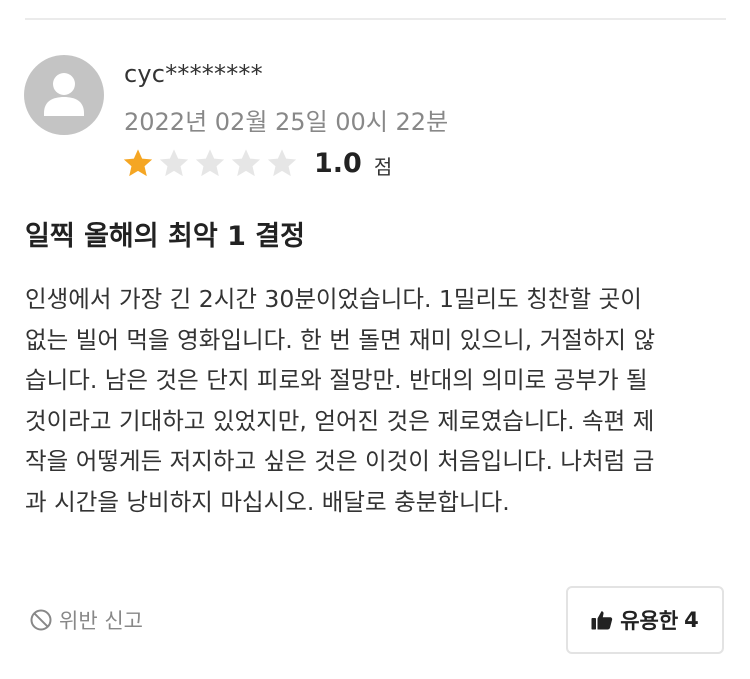  I want to click on prohibited-icon, so click(41, 620).